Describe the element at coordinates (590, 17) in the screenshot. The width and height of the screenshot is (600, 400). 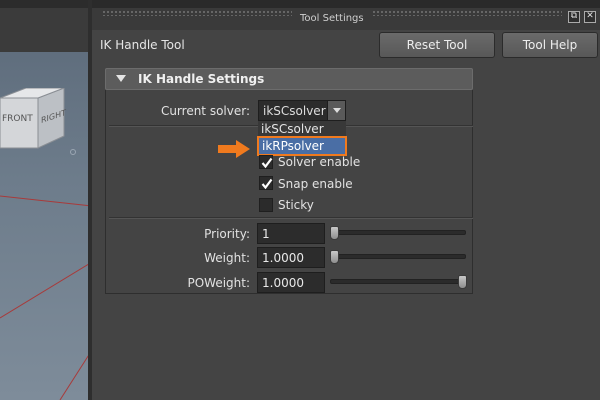
I see `close-icon: ✕` at that location.